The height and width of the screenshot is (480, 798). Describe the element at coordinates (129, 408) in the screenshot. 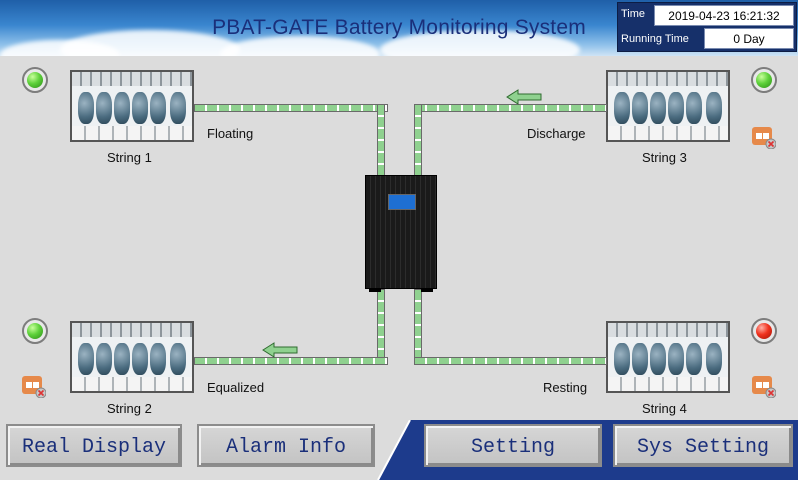

I see `string2-name: String 2` at that location.